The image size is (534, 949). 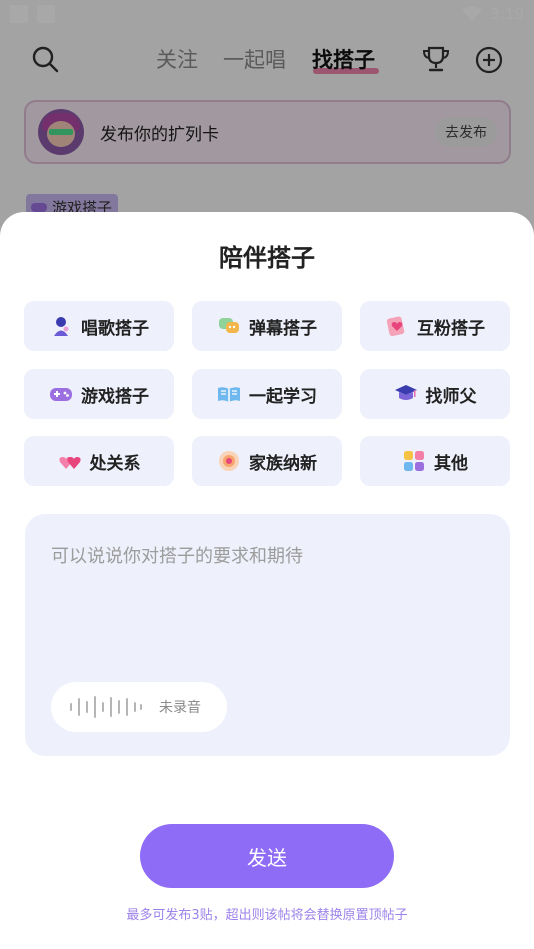 I want to click on voice-record-button: 未录音, so click(x=139, y=707).